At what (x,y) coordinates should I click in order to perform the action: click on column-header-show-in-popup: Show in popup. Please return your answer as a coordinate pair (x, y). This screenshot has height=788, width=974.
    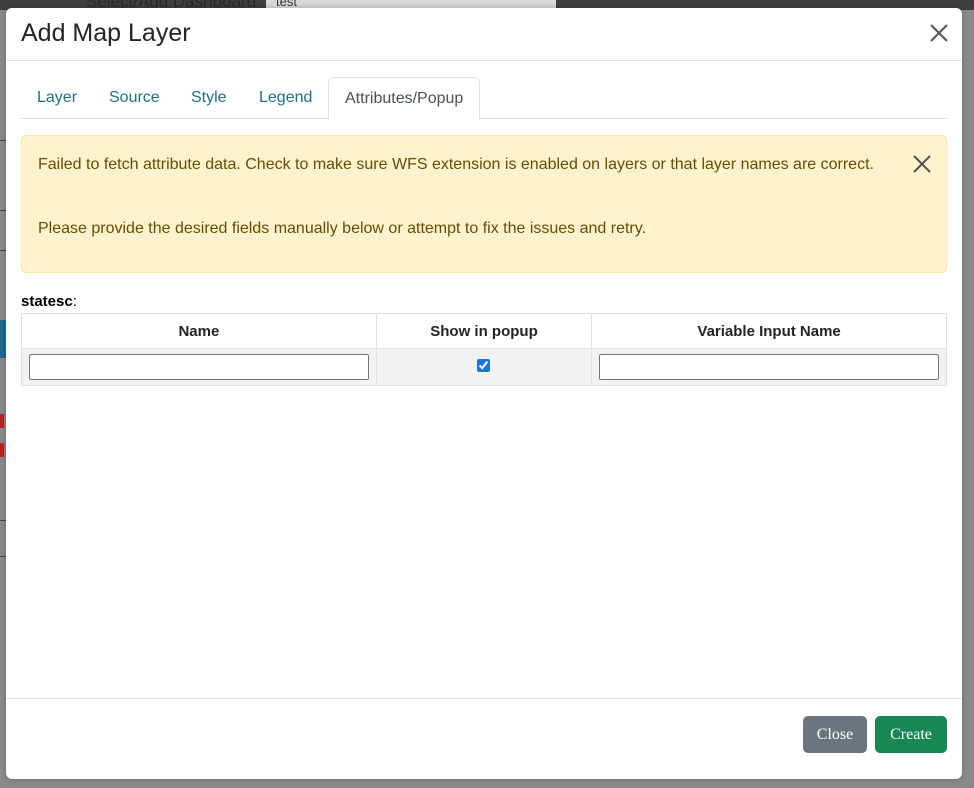
    Looking at the image, I should click on (484, 331).